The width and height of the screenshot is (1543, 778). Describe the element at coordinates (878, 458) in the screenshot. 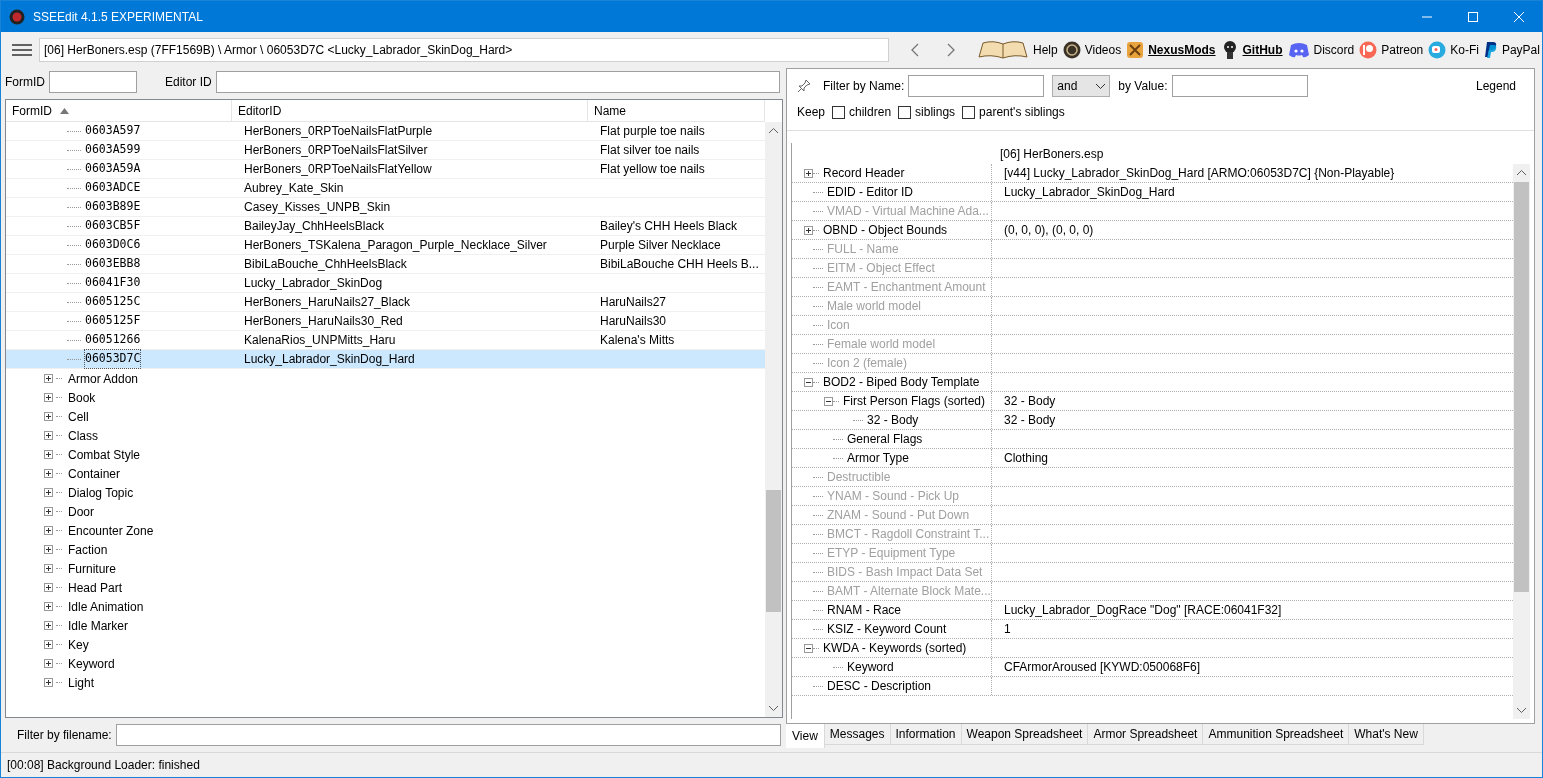

I see `field-label: Armor Type` at that location.